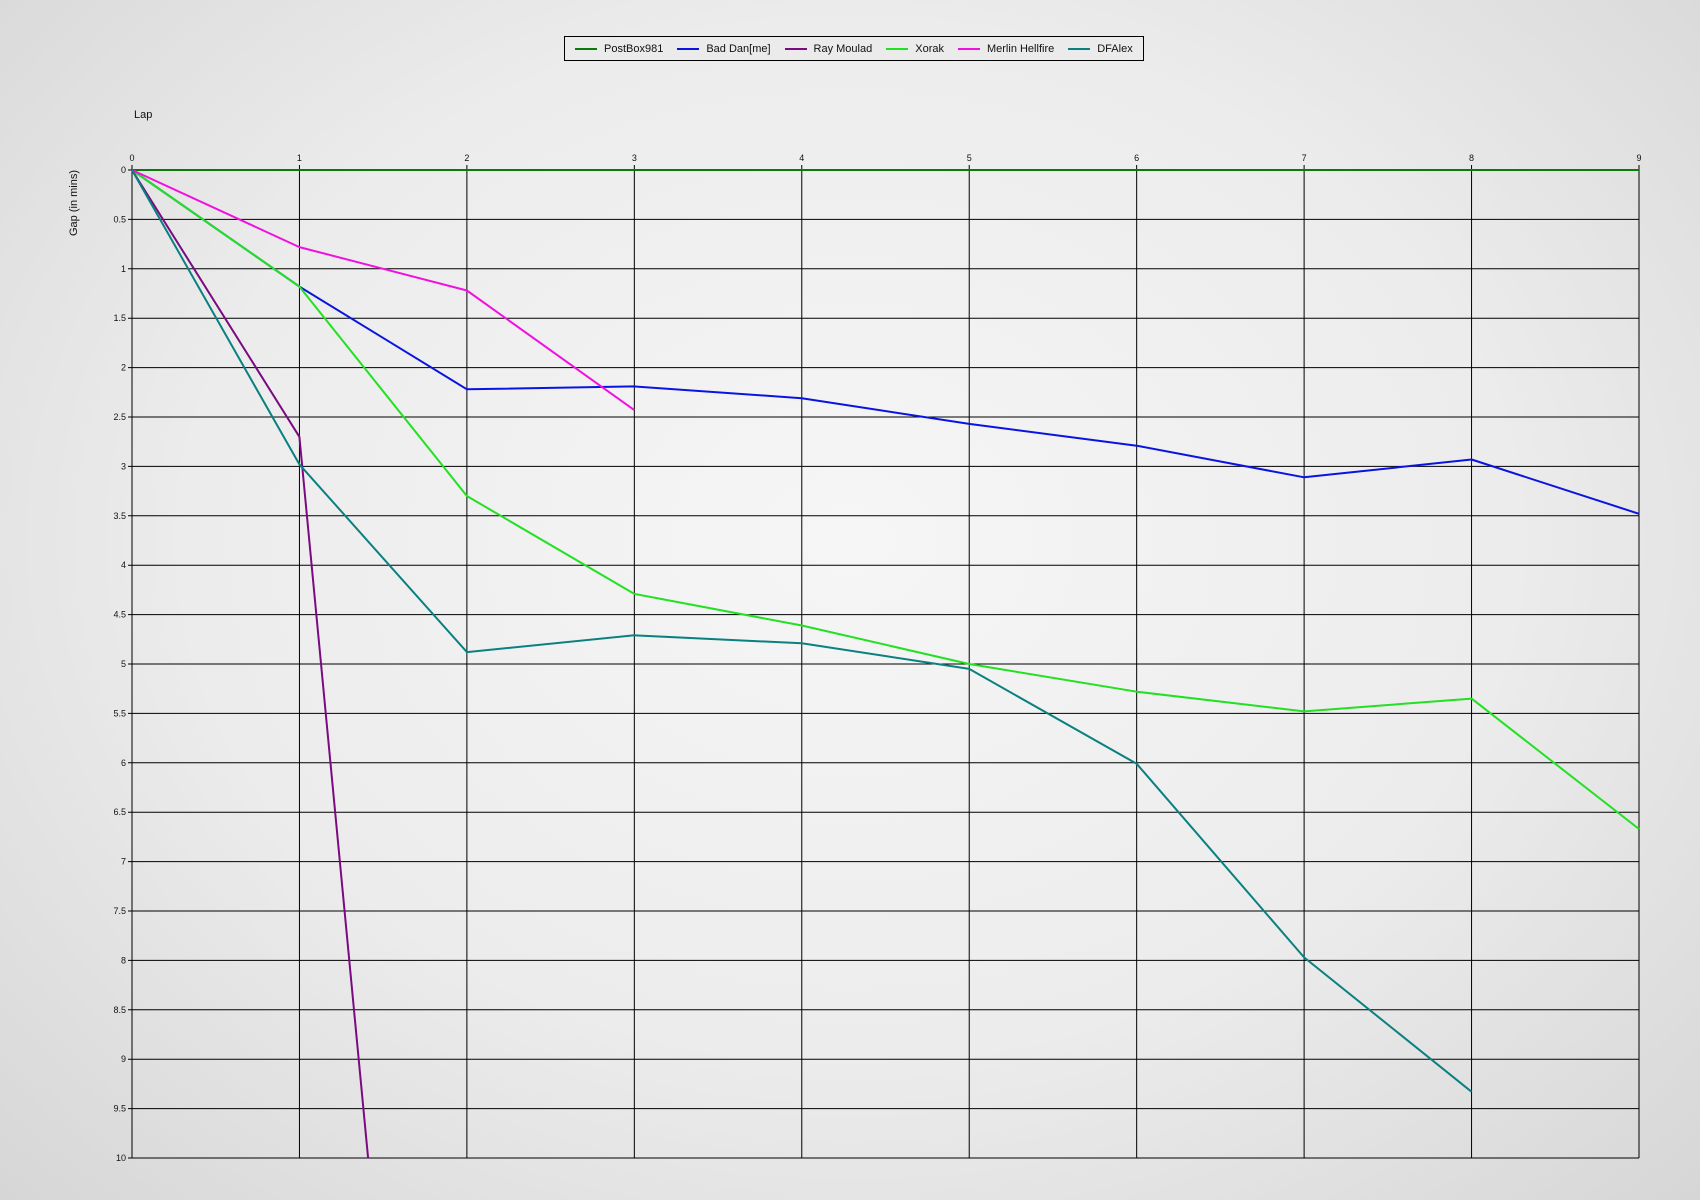  I want to click on y-tick-label: 5.5, so click(119, 713).